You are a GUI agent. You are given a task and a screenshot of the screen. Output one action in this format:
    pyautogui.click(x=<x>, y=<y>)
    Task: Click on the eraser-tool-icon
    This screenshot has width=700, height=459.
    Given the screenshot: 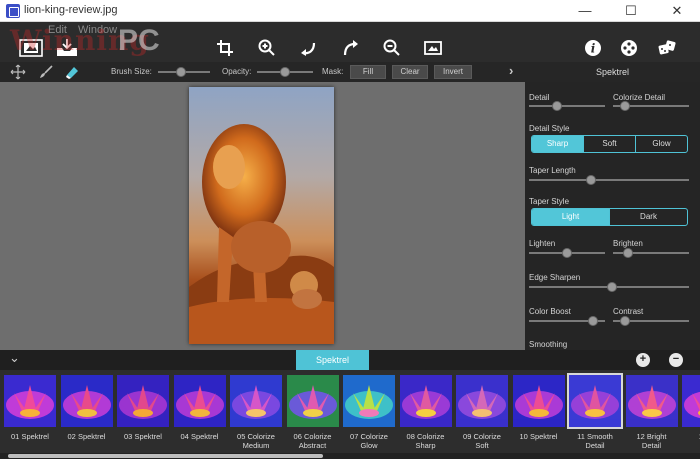 What is the action you would take?
    pyautogui.click(x=72, y=72)
    